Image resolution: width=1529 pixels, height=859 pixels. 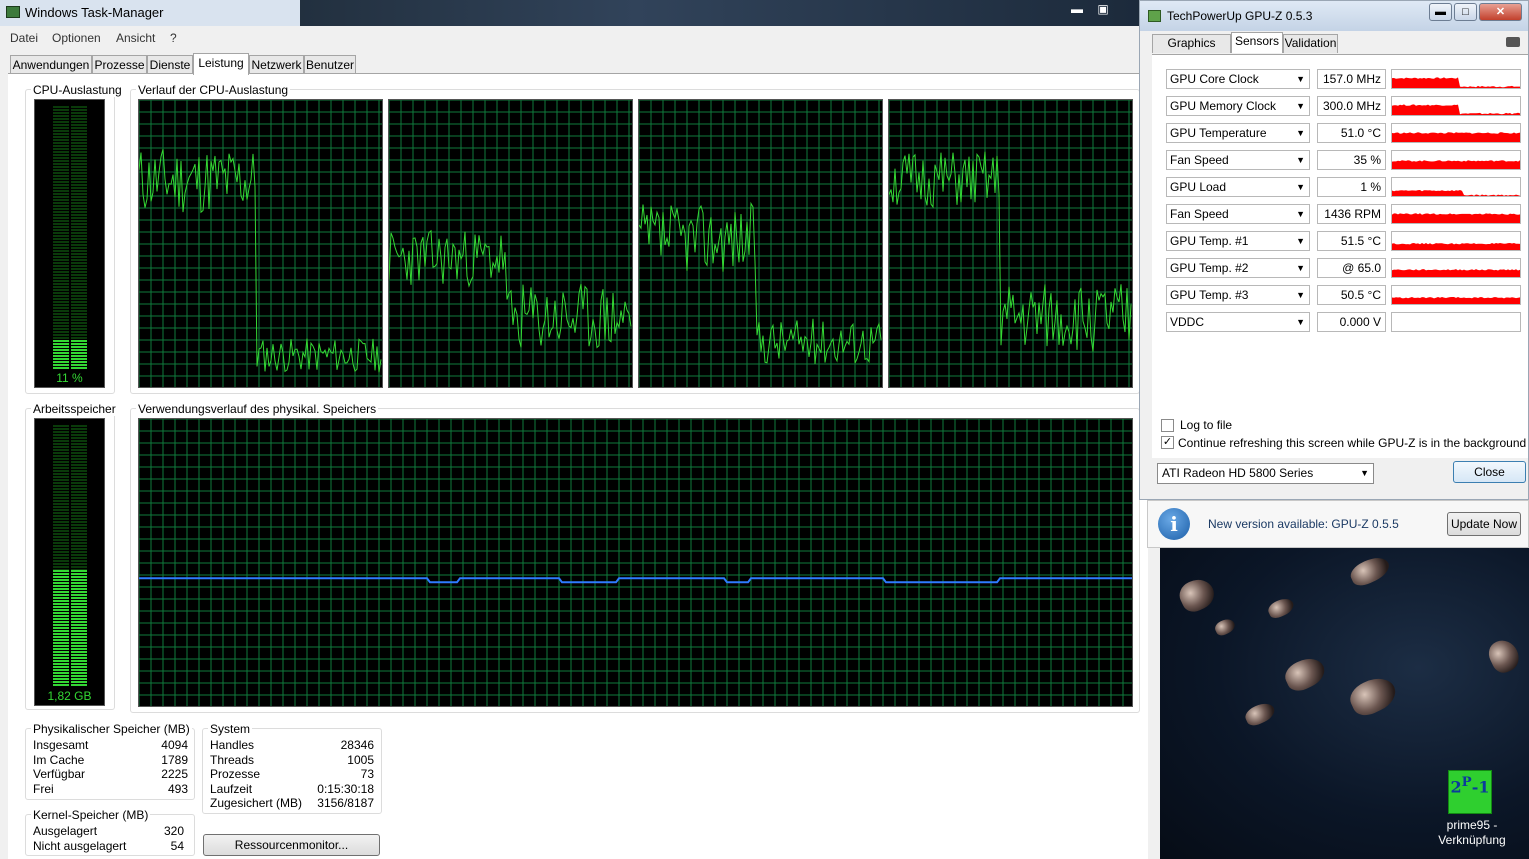 What do you see at coordinates (1351, 133) in the screenshot?
I see `sensor-value: 51.0 °C` at bounding box center [1351, 133].